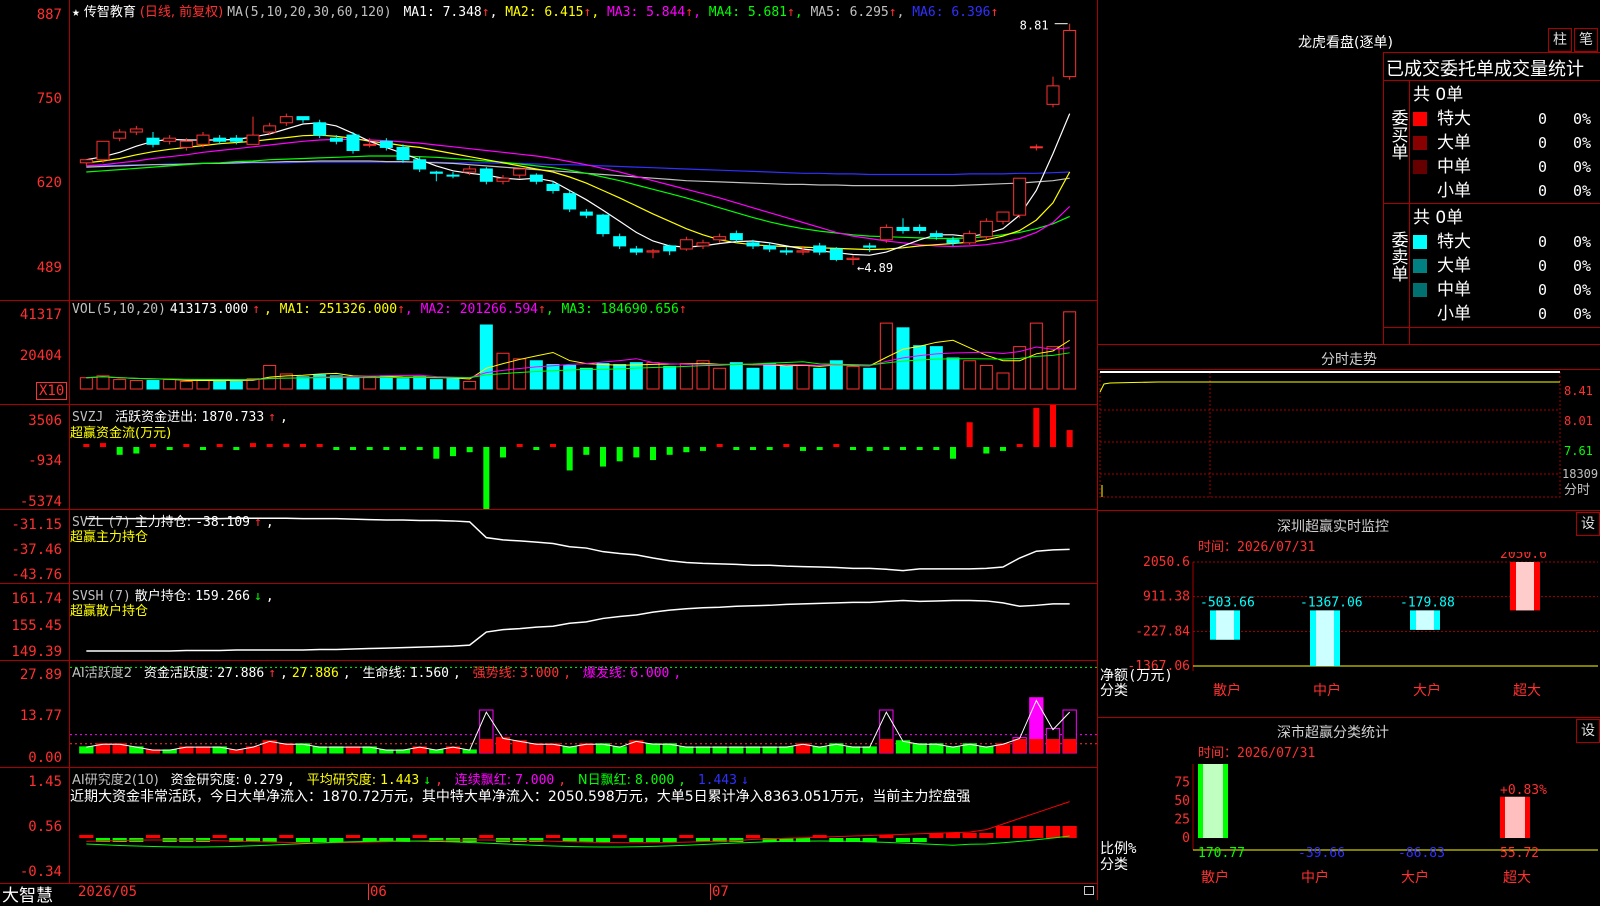 The image size is (1600, 906). I want to click on lock-icon, so click(1089, 890).